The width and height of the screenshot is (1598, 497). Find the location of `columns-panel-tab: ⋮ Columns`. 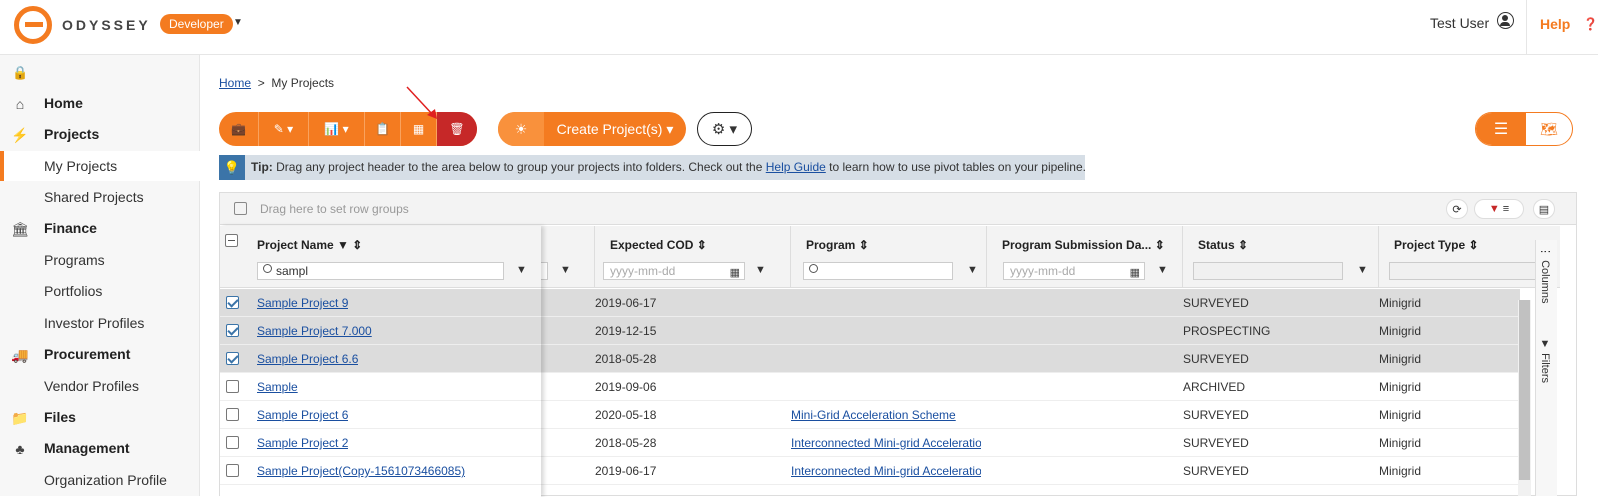

columns-panel-tab: ⋮ Columns is located at coordinates (1545, 274).